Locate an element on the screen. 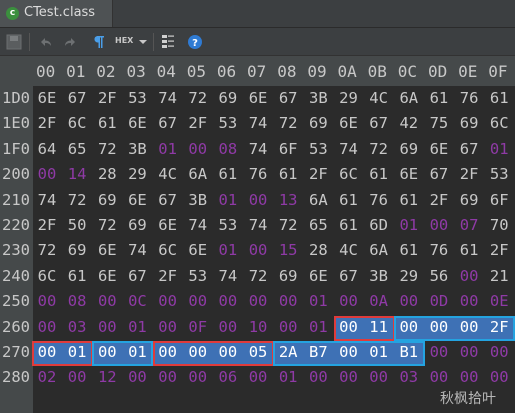 The height and width of the screenshot is (413, 515). hex-byte-cell: 56 is located at coordinates (439, 276).